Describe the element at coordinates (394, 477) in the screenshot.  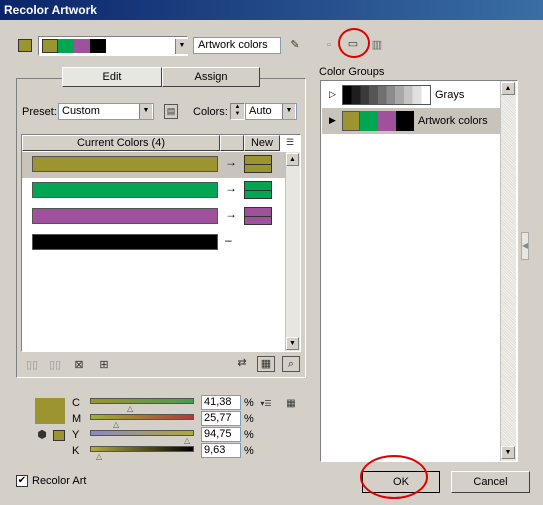
I see `annotation-circle-ok` at that location.